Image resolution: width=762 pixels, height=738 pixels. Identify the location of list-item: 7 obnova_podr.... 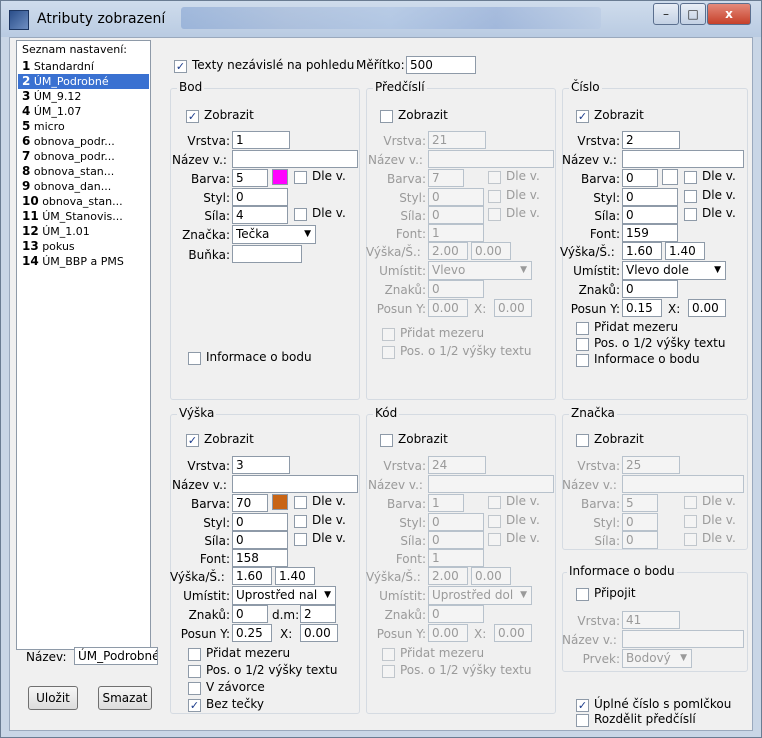
(83, 156).